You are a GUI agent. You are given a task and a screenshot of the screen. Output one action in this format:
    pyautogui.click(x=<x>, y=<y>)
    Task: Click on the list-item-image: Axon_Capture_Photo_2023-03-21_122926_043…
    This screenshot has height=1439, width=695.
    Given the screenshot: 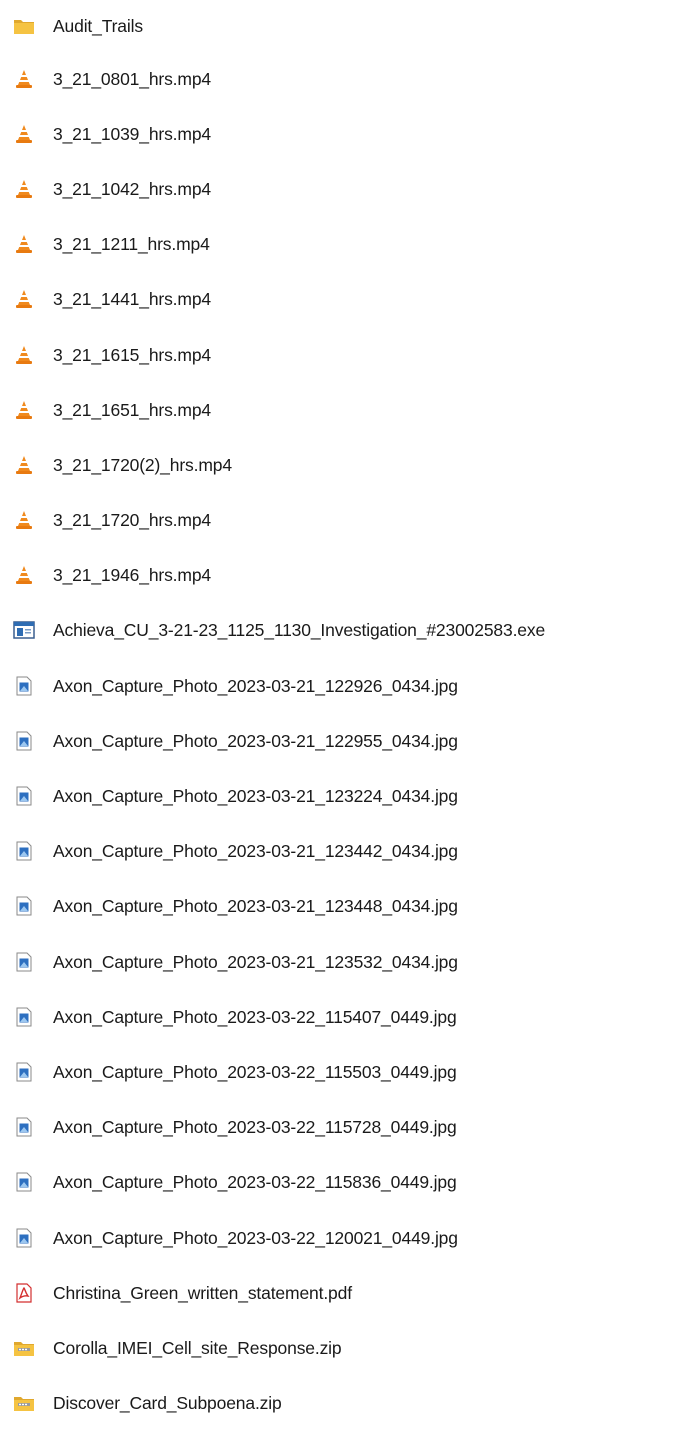 What is the action you would take?
    pyautogui.click(x=347, y=685)
    